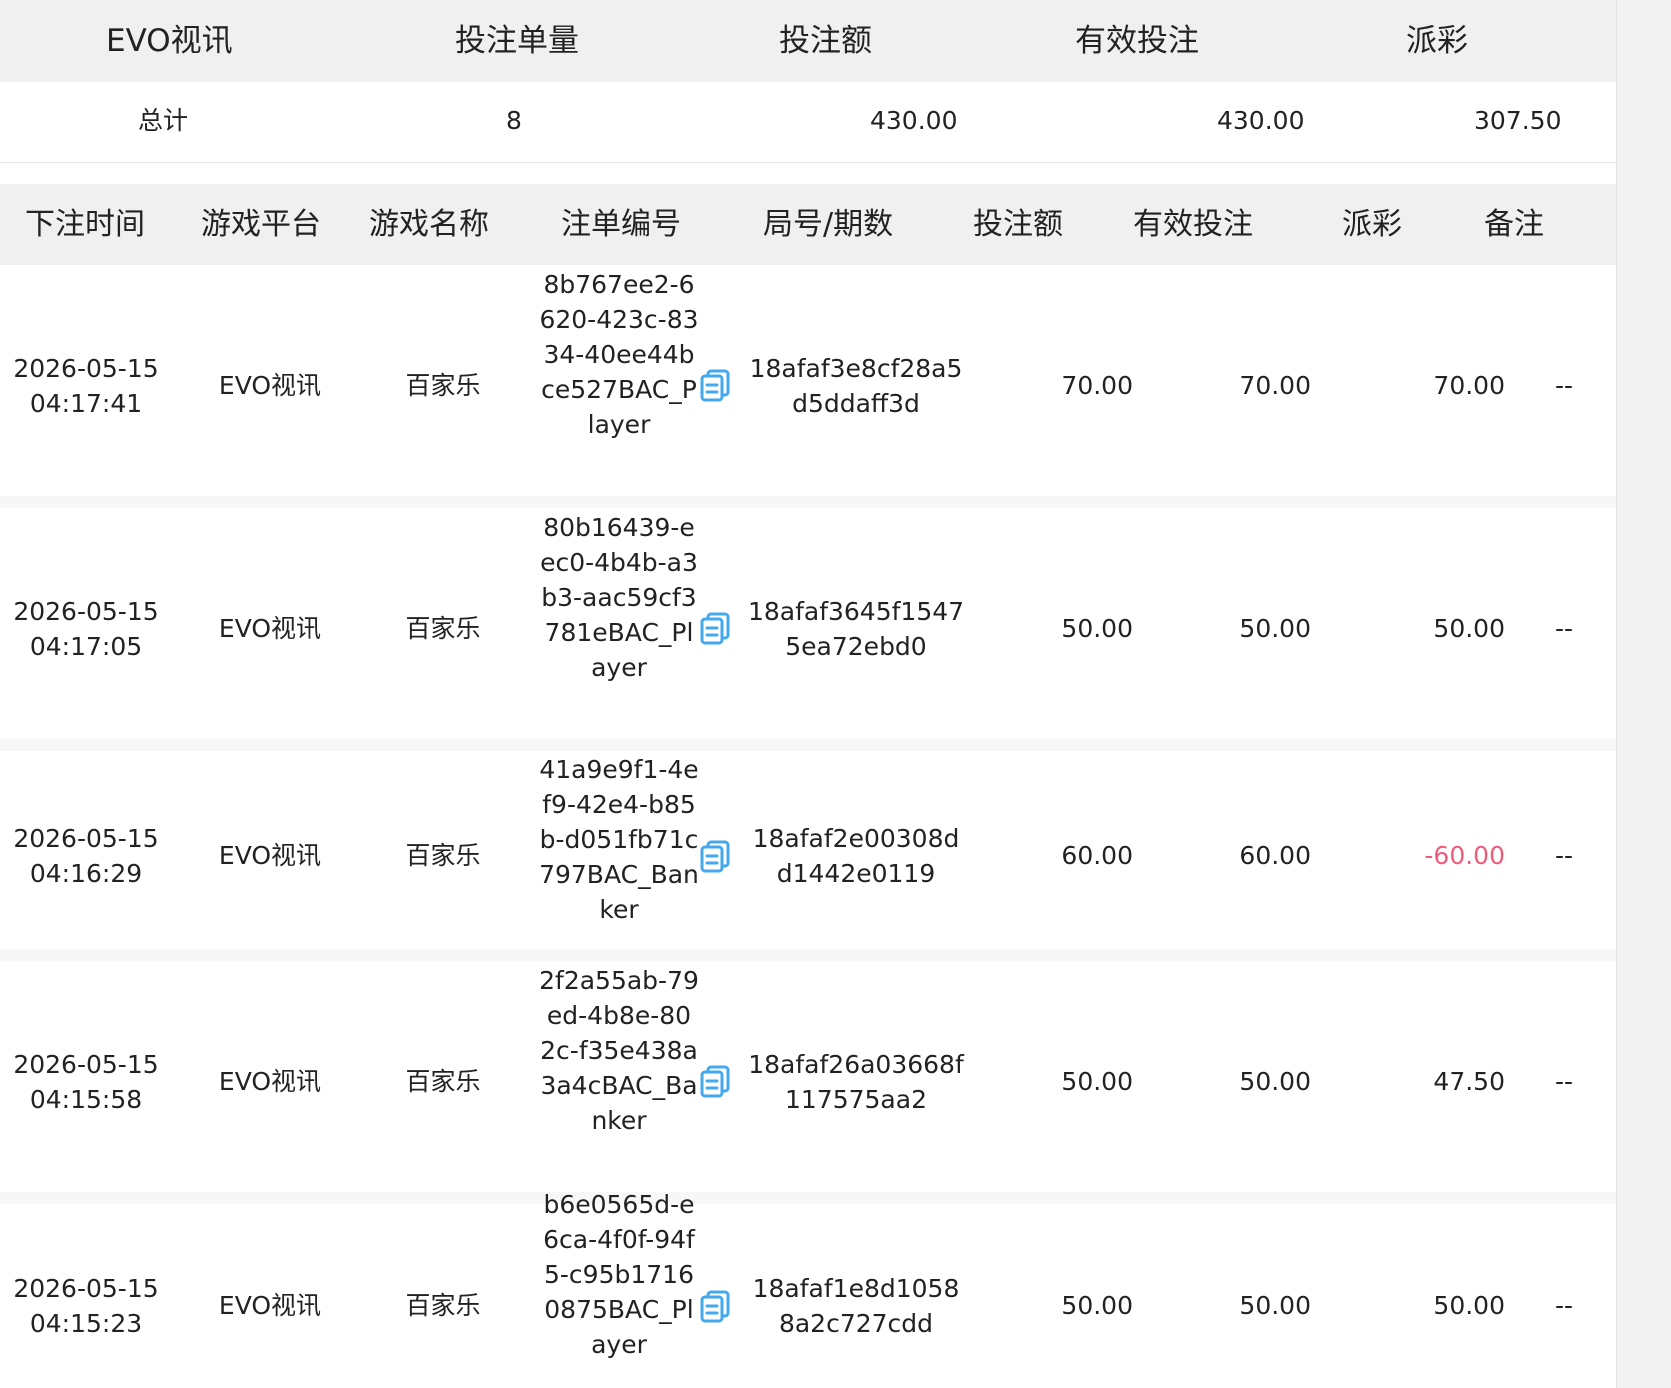  I want to click on column-header-order-id: 注单编号, so click(621, 224).